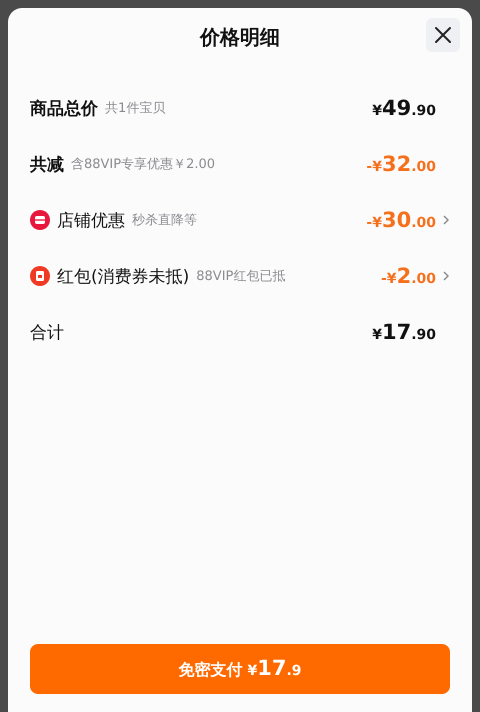  I want to click on row-label: 共减, so click(47, 165).